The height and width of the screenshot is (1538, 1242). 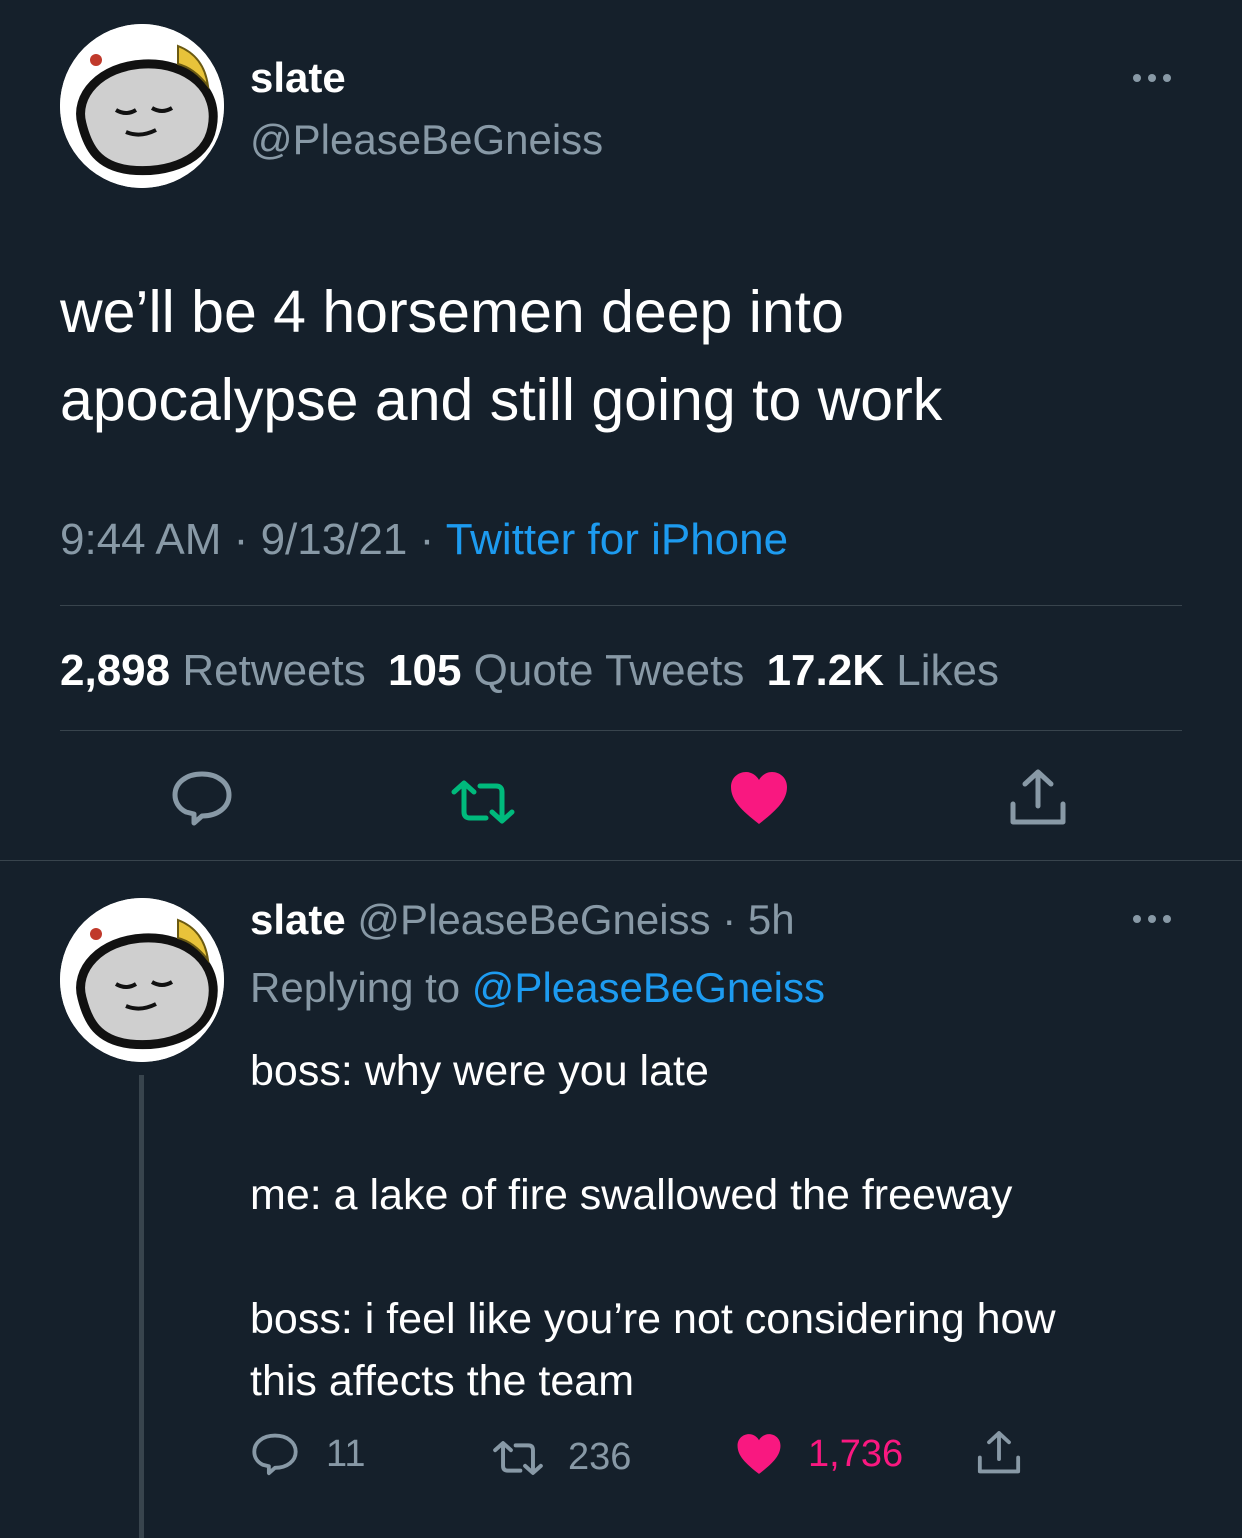 What do you see at coordinates (452, 312) in the screenshot?
I see `tweet-text-line: we’ll be 4 horsemen deep into` at bounding box center [452, 312].